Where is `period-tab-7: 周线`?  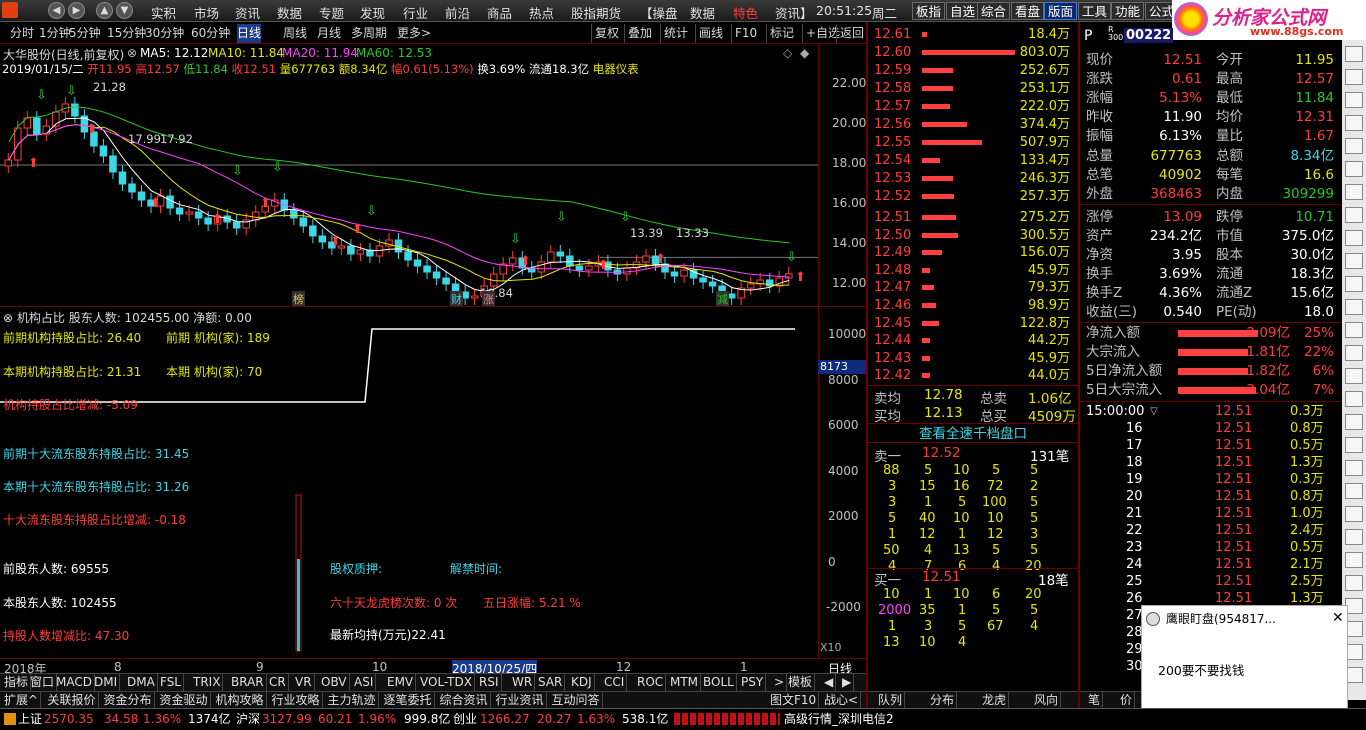
period-tab-7: 周线 is located at coordinates (295, 33).